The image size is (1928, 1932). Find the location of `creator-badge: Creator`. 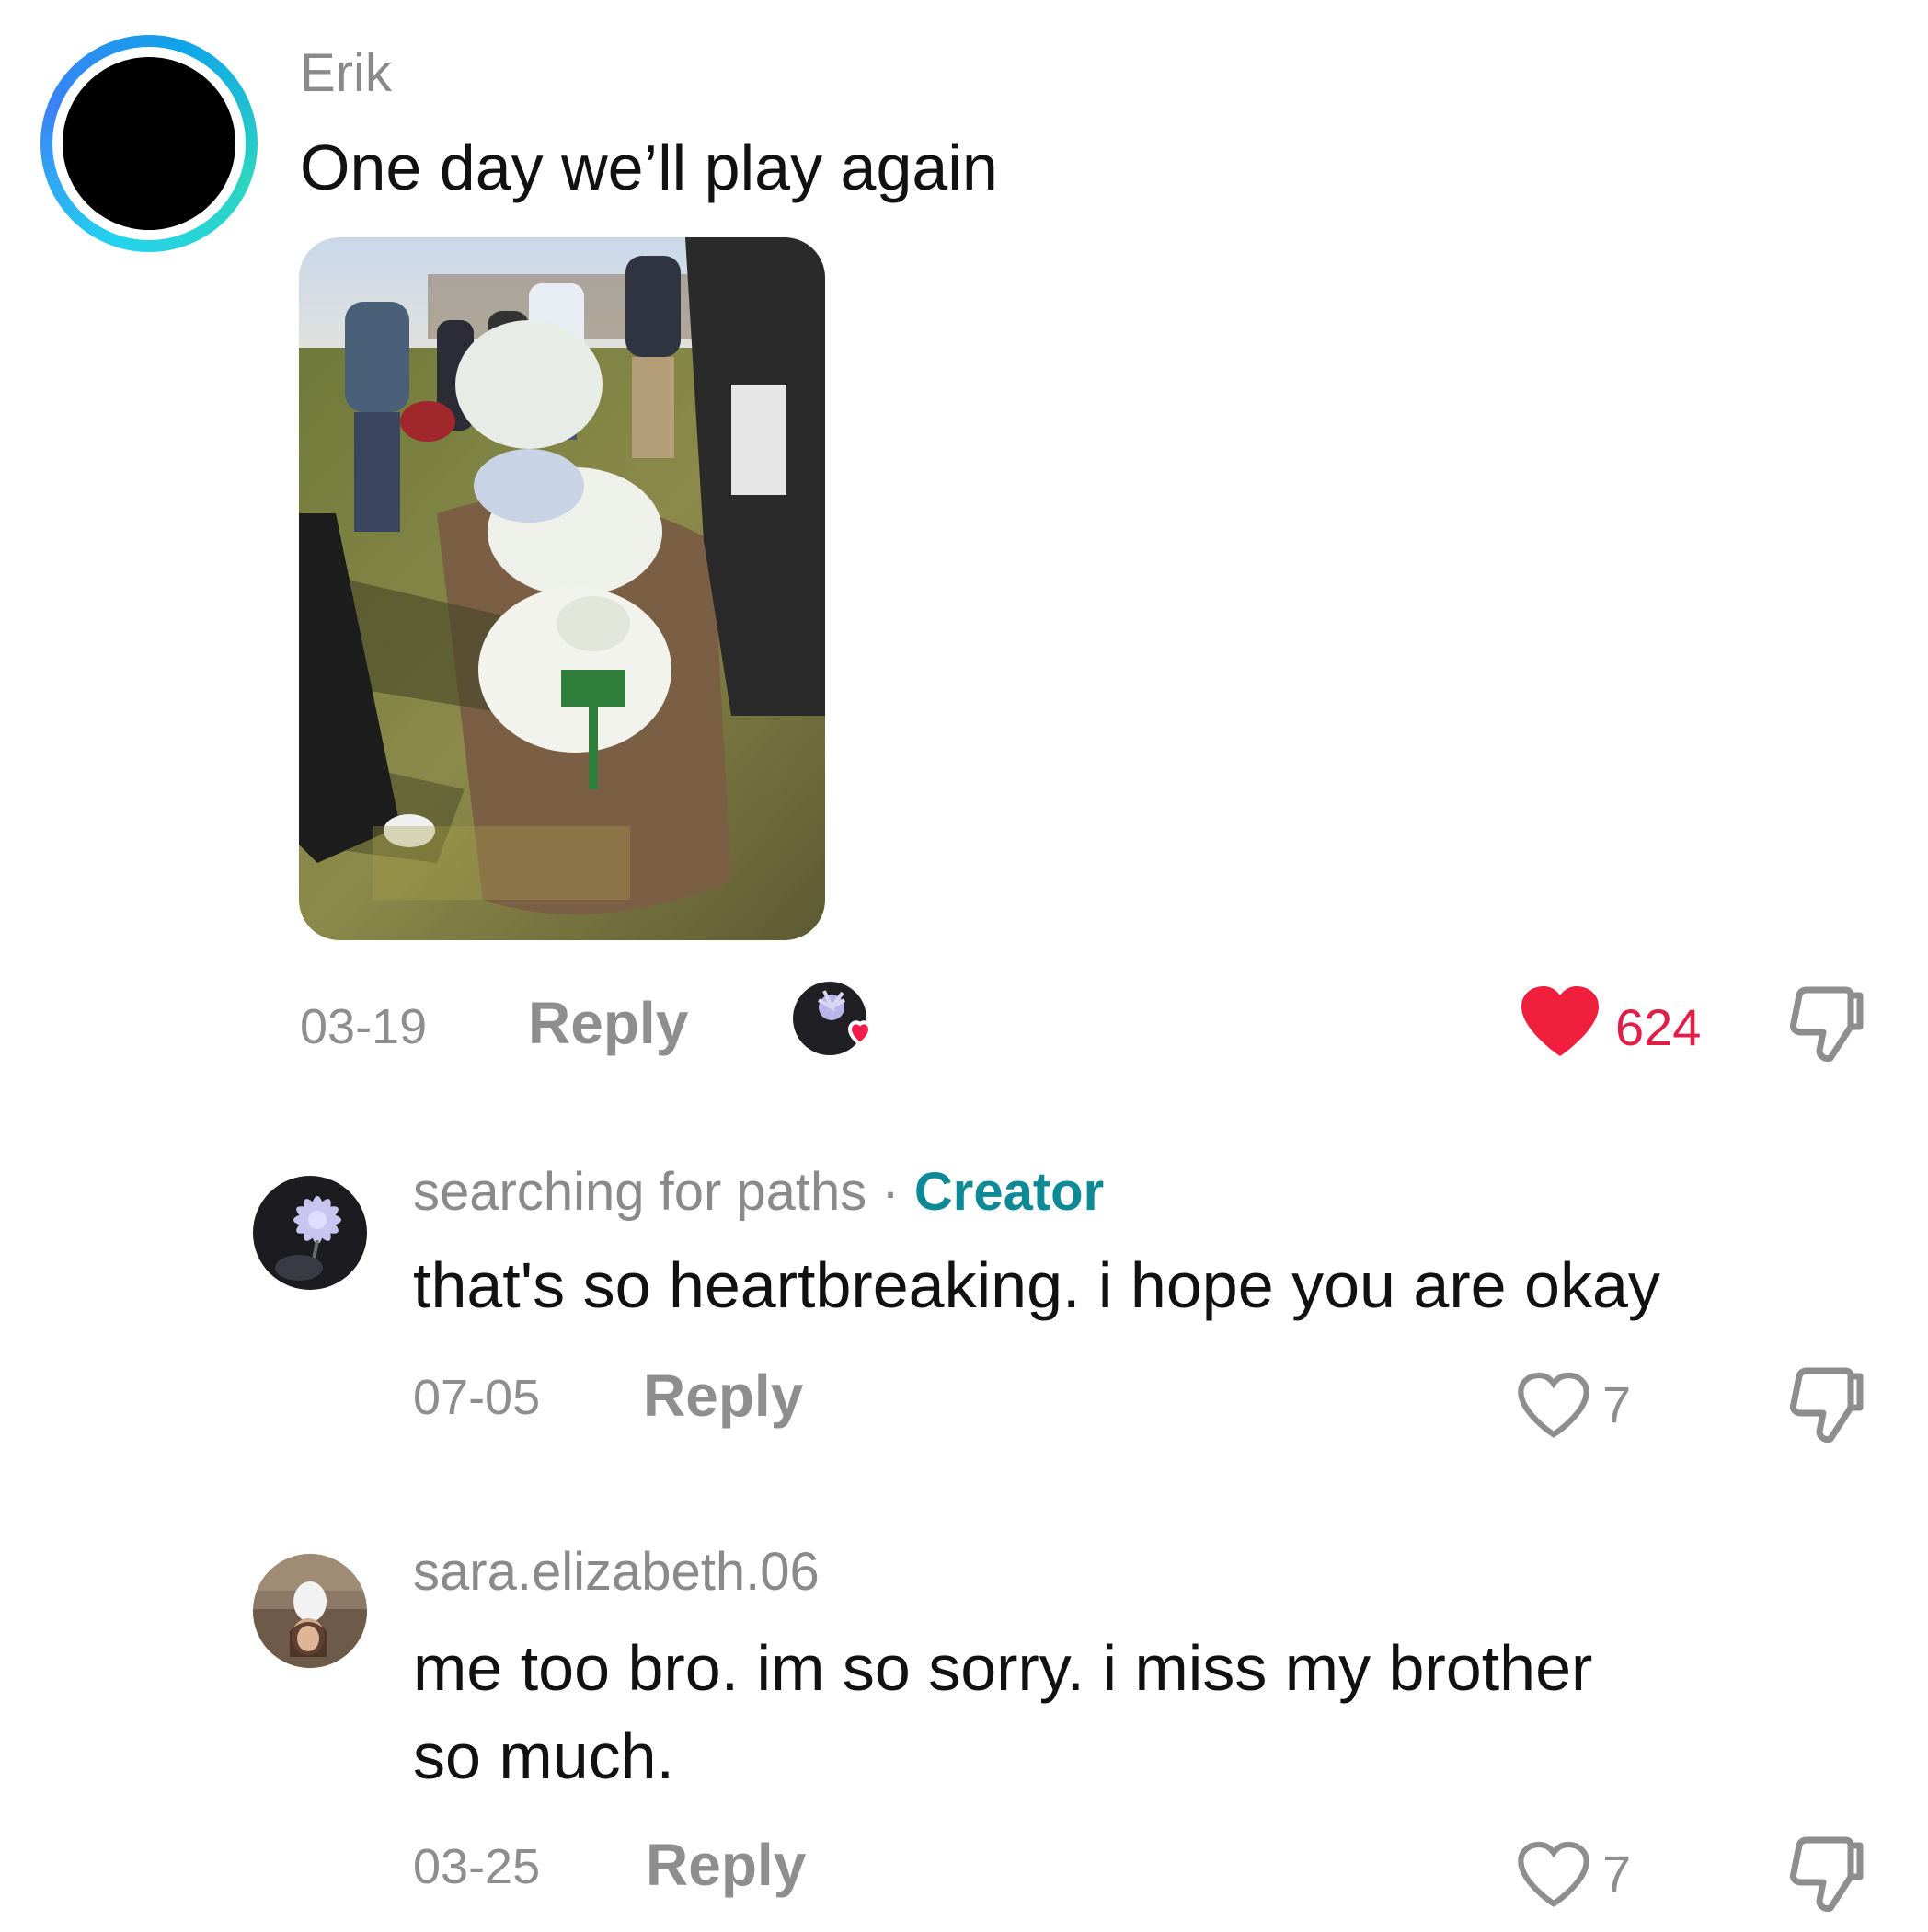

creator-badge: Creator is located at coordinates (1009, 1192).